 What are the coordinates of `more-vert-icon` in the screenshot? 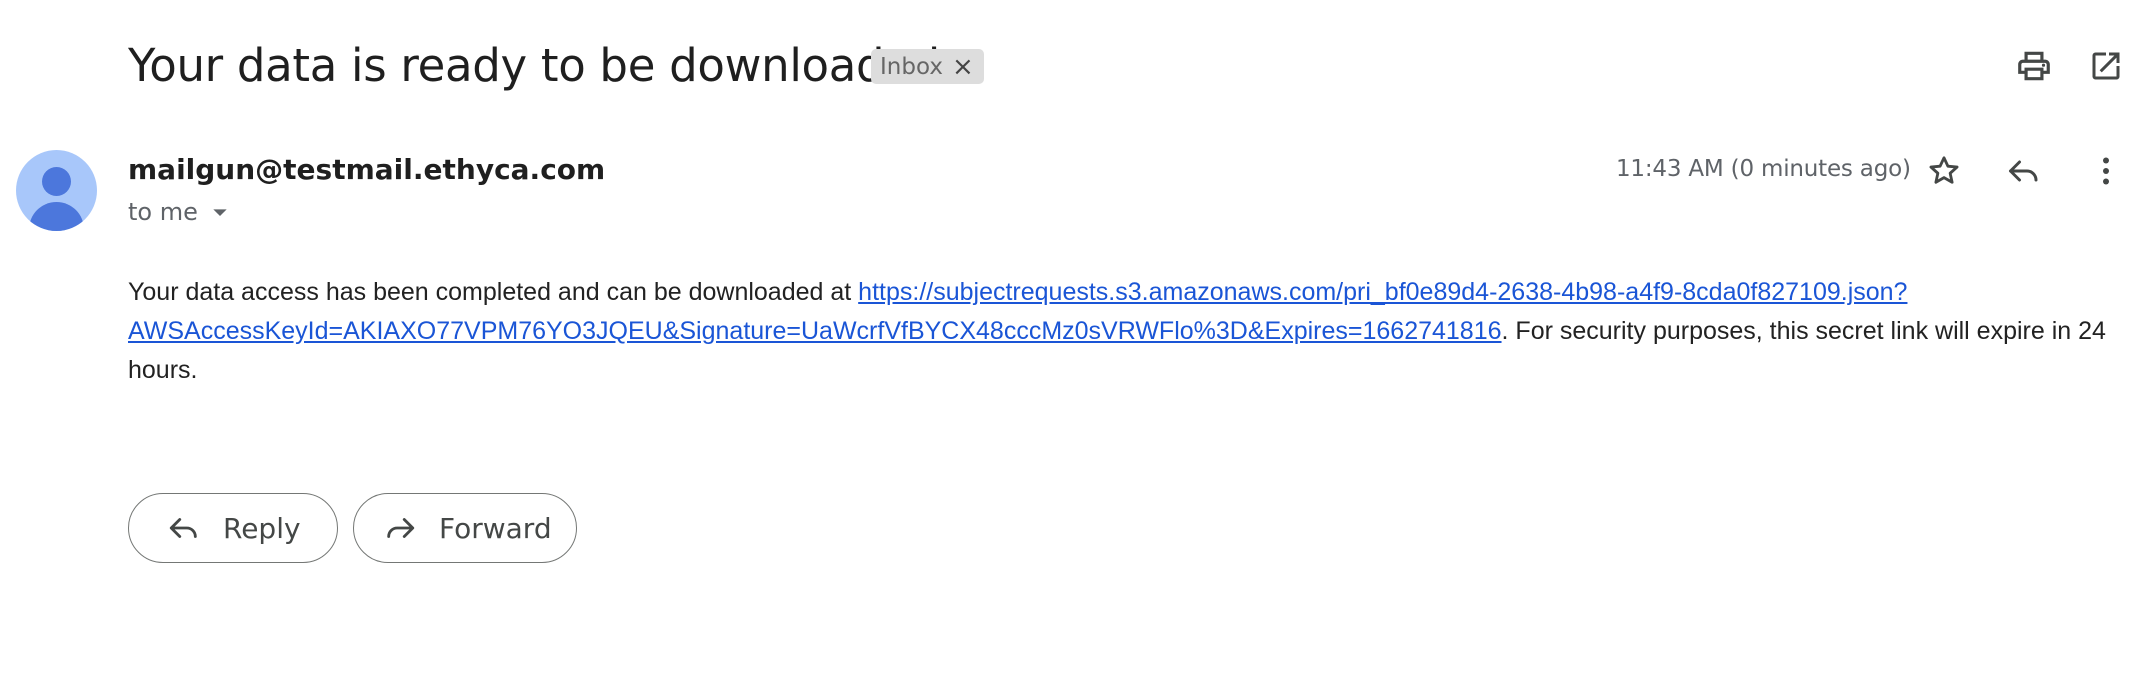 It's located at (2106, 171).